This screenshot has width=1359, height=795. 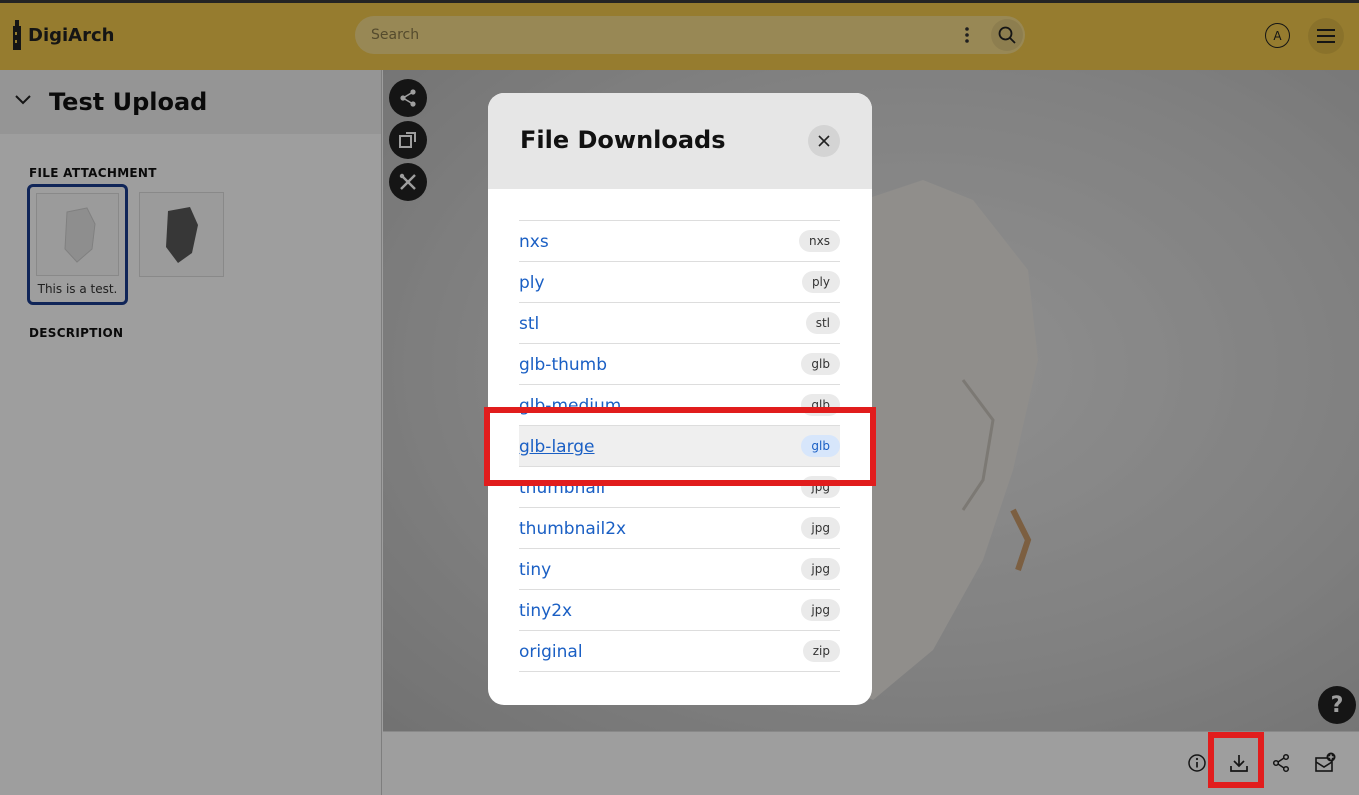 I want to click on download-row: ply ply, so click(x=679, y=282).